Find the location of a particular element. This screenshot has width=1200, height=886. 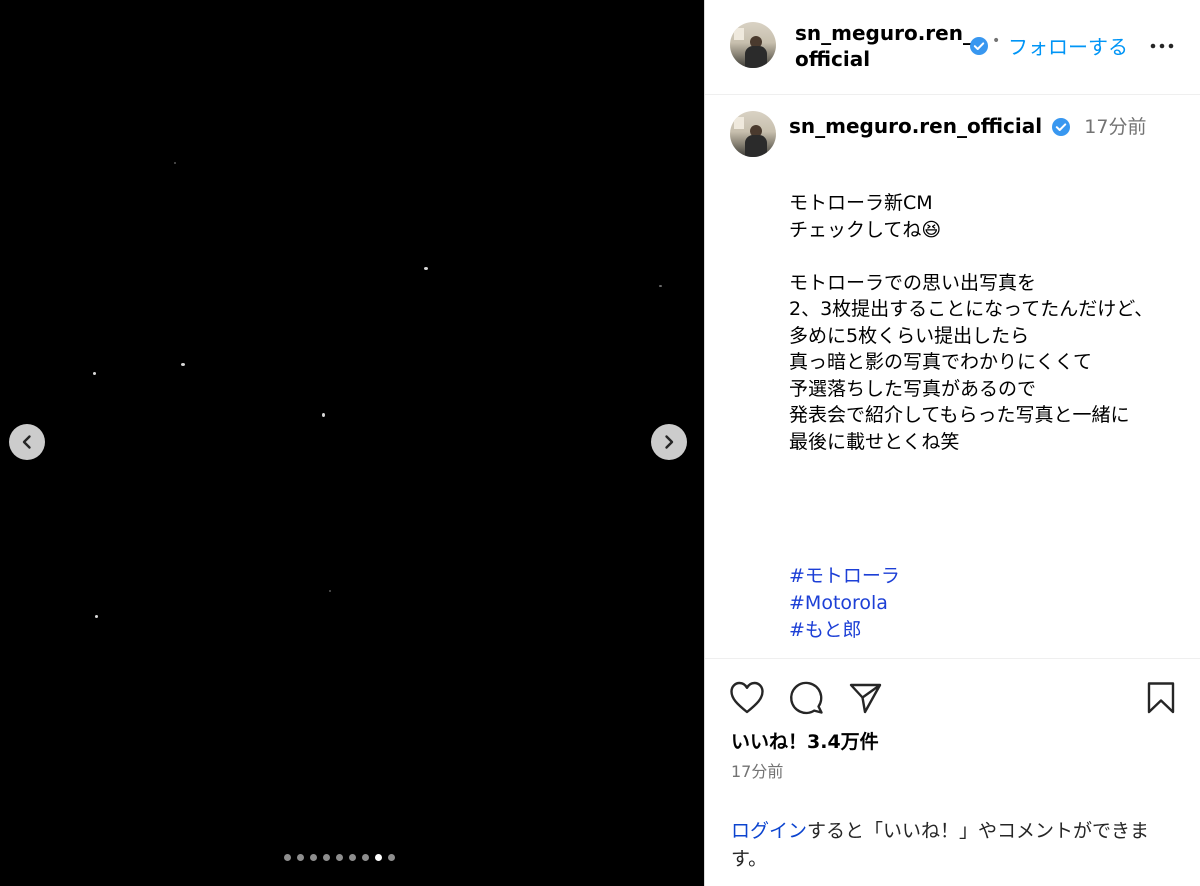

hashtag-link: #もと郎 is located at coordinates (844, 630).